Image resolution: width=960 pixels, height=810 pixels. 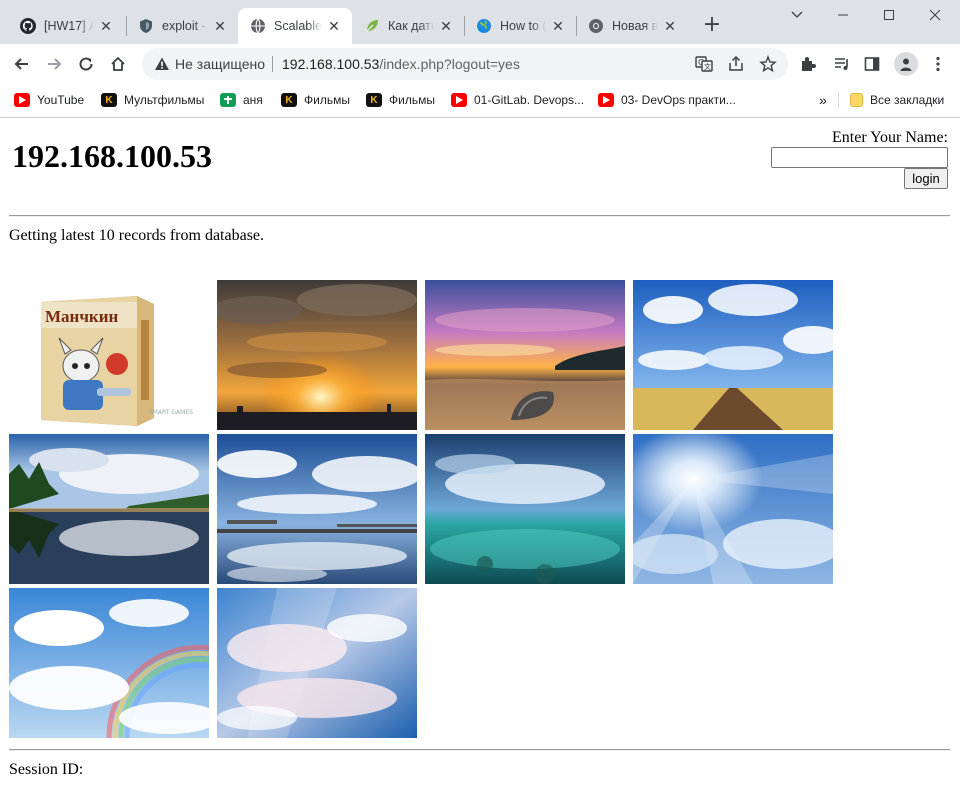 I want to click on bookmarks-overflow-button: », so click(x=823, y=100).